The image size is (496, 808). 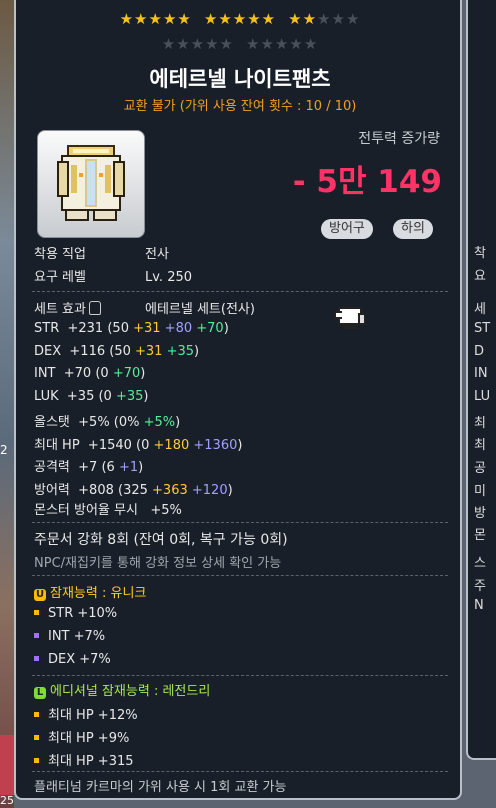 What do you see at coordinates (86, 713) in the screenshot?
I see `additional-potential-line: 최대 HP +12%` at bounding box center [86, 713].